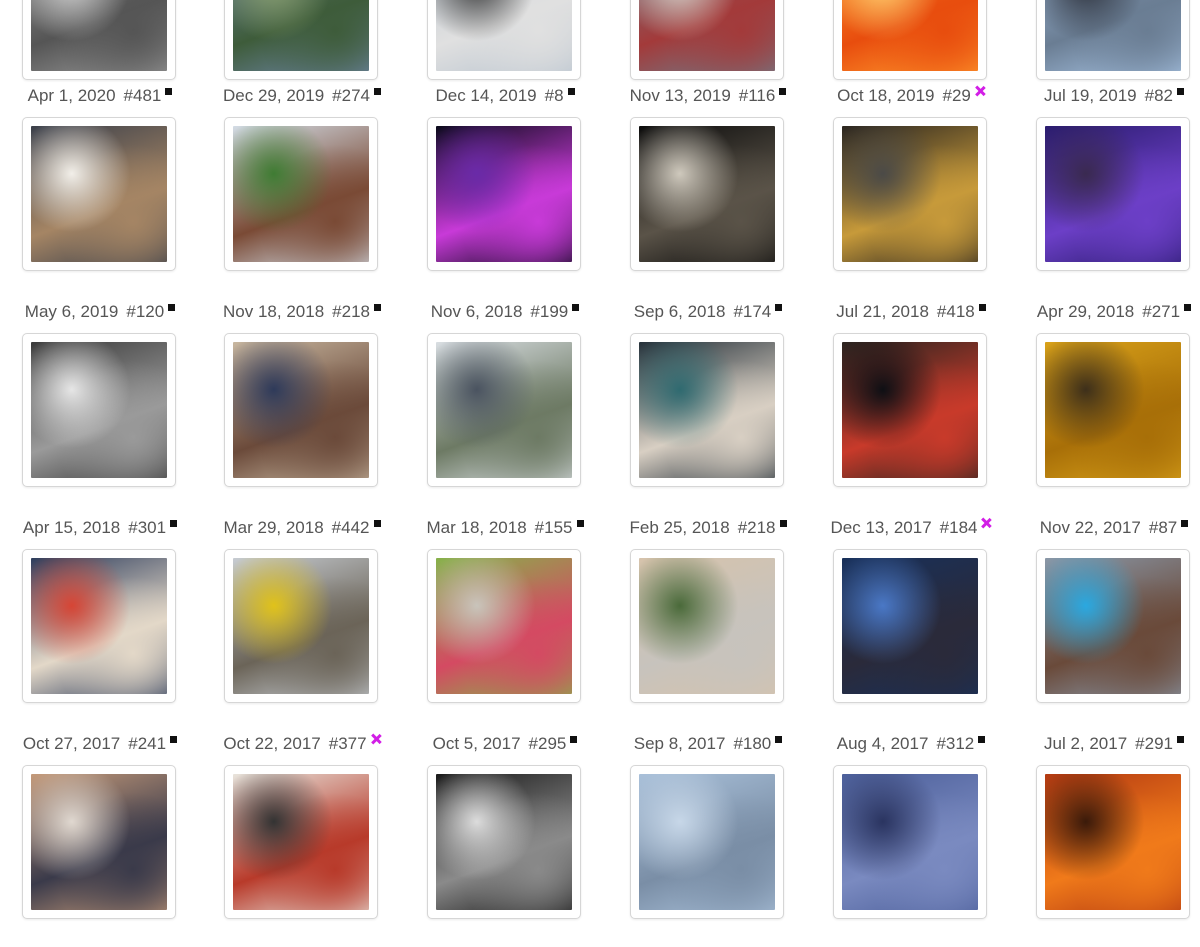  I want to click on photo-cell: Mar 18, 2018 #155, so click(505, 623).